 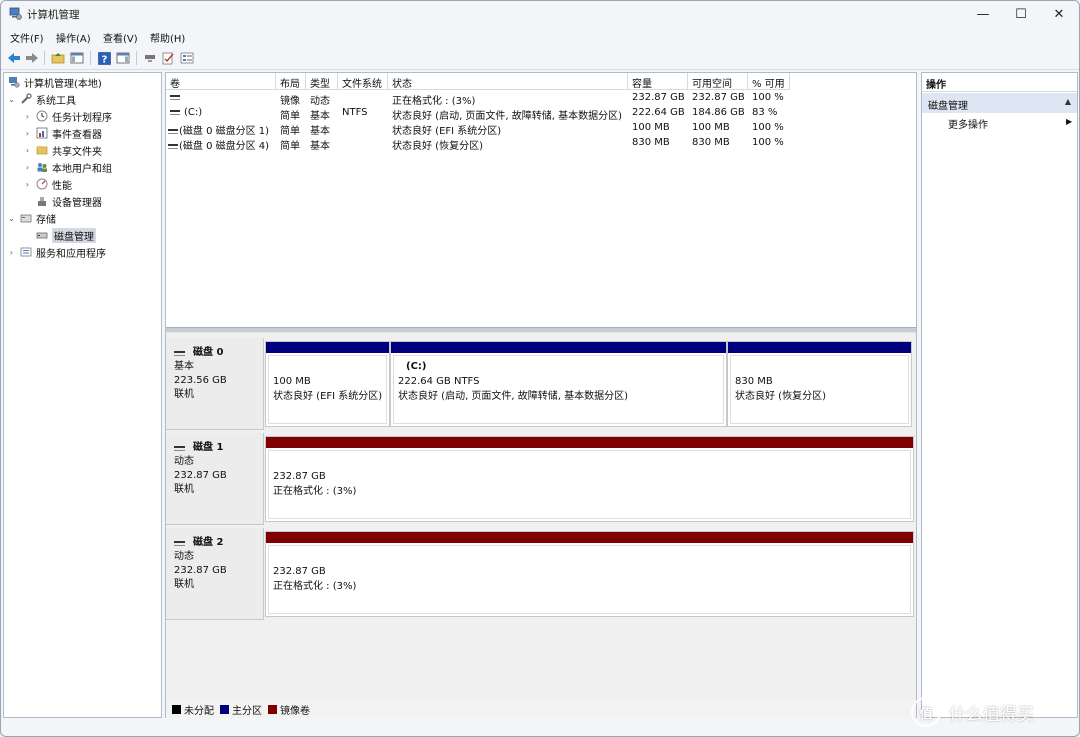 I want to click on tree-item-disk-management: 磁盘管理, so click(x=59, y=235).